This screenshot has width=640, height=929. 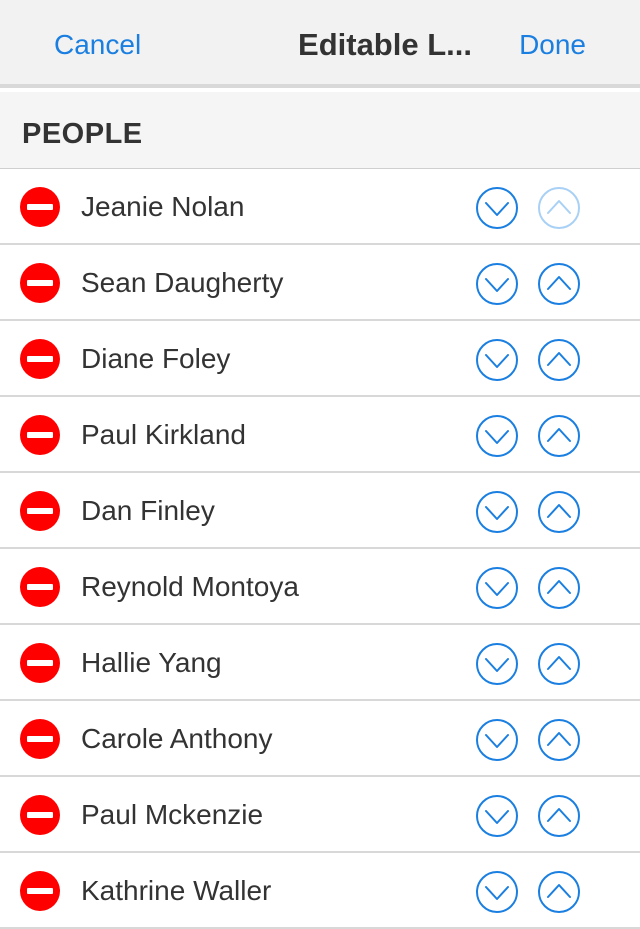 What do you see at coordinates (156, 358) in the screenshot?
I see `person-name: Diane Foley` at bounding box center [156, 358].